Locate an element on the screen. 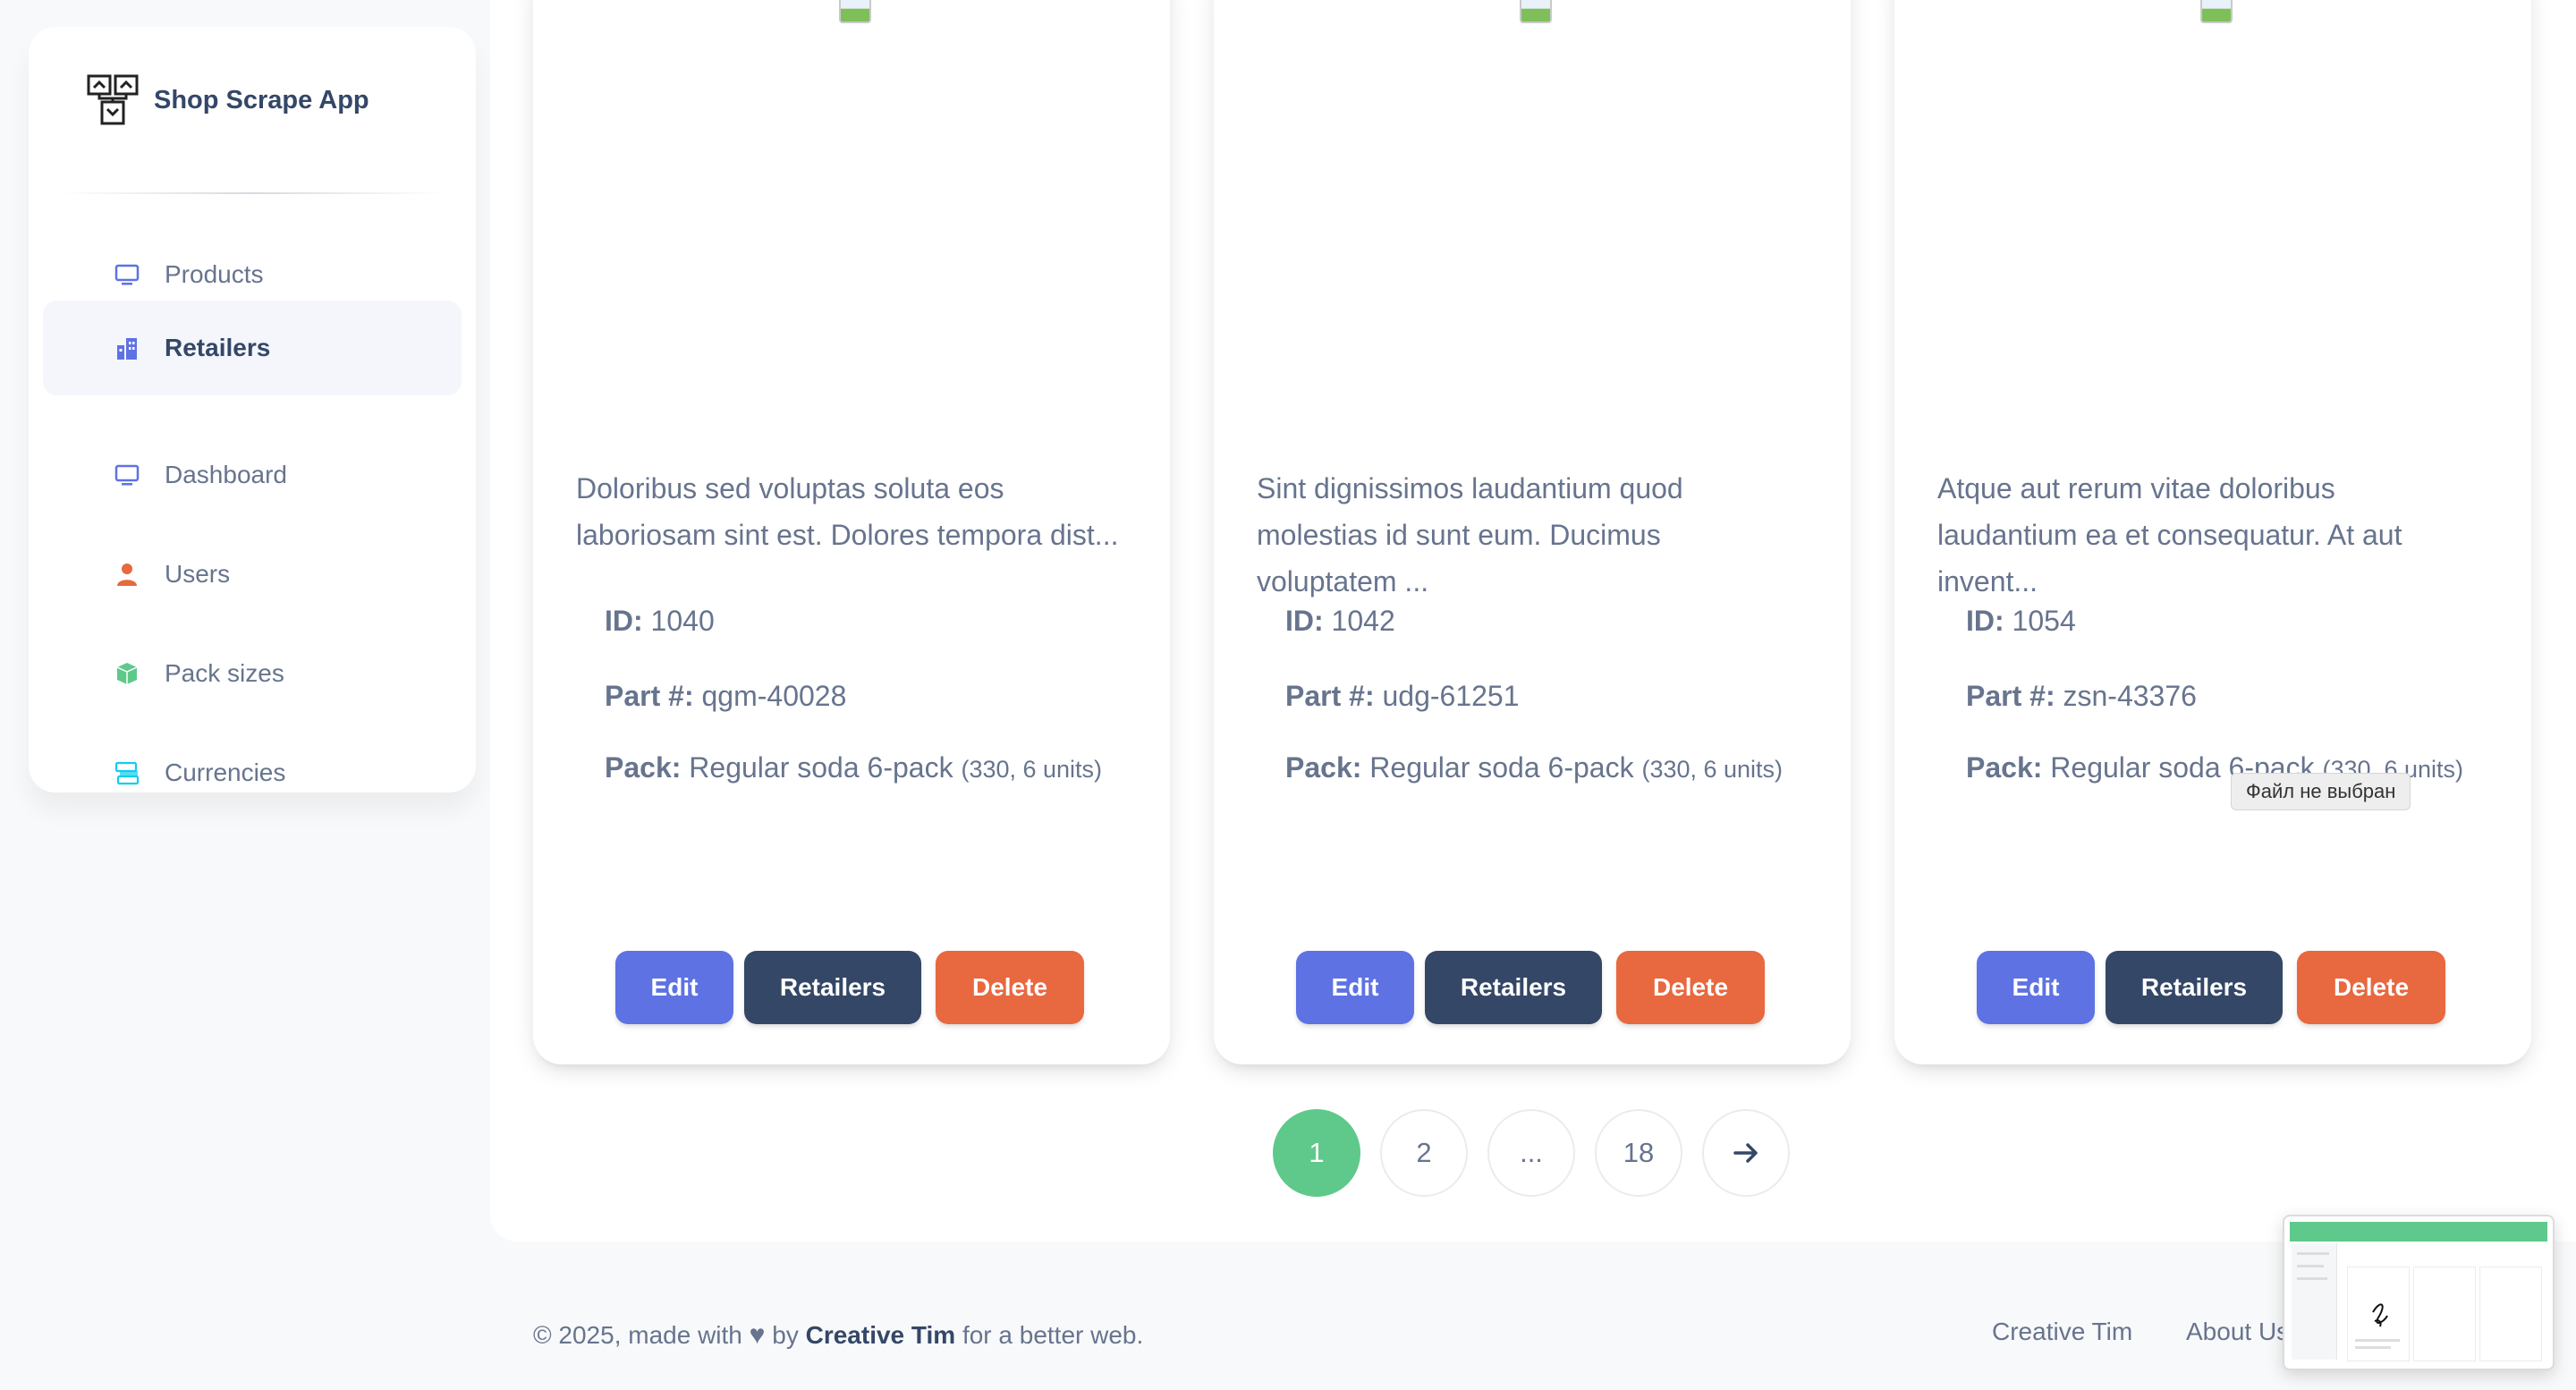 This screenshot has width=2576, height=1390. part-value: qgm-40028 is located at coordinates (774, 696).